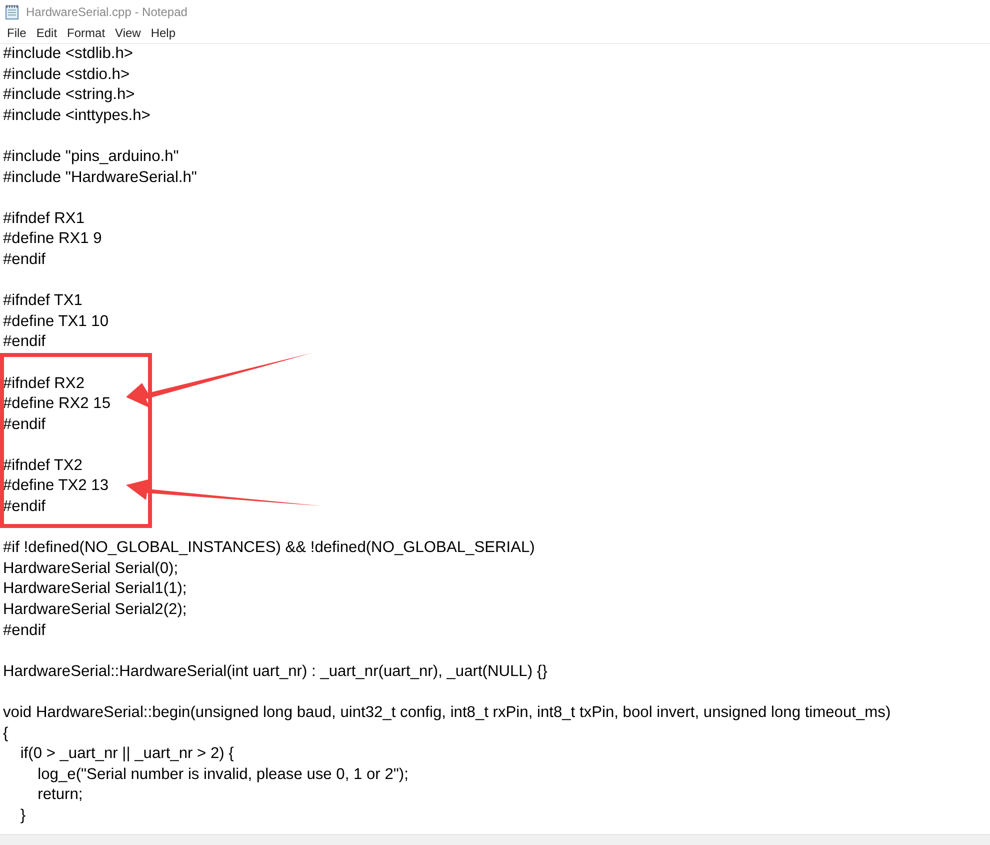 Image resolution: width=990 pixels, height=845 pixels. Describe the element at coordinates (46, 33) in the screenshot. I see `menu-item: Edit` at that location.